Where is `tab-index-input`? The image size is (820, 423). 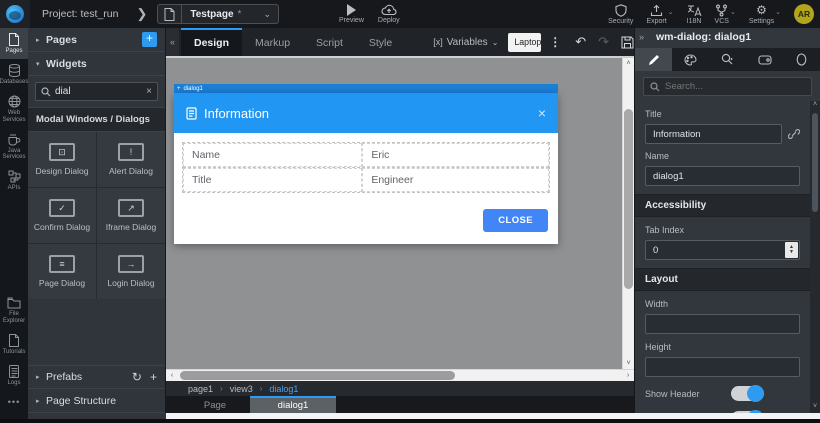
tab-index-input is located at coordinates (722, 250).